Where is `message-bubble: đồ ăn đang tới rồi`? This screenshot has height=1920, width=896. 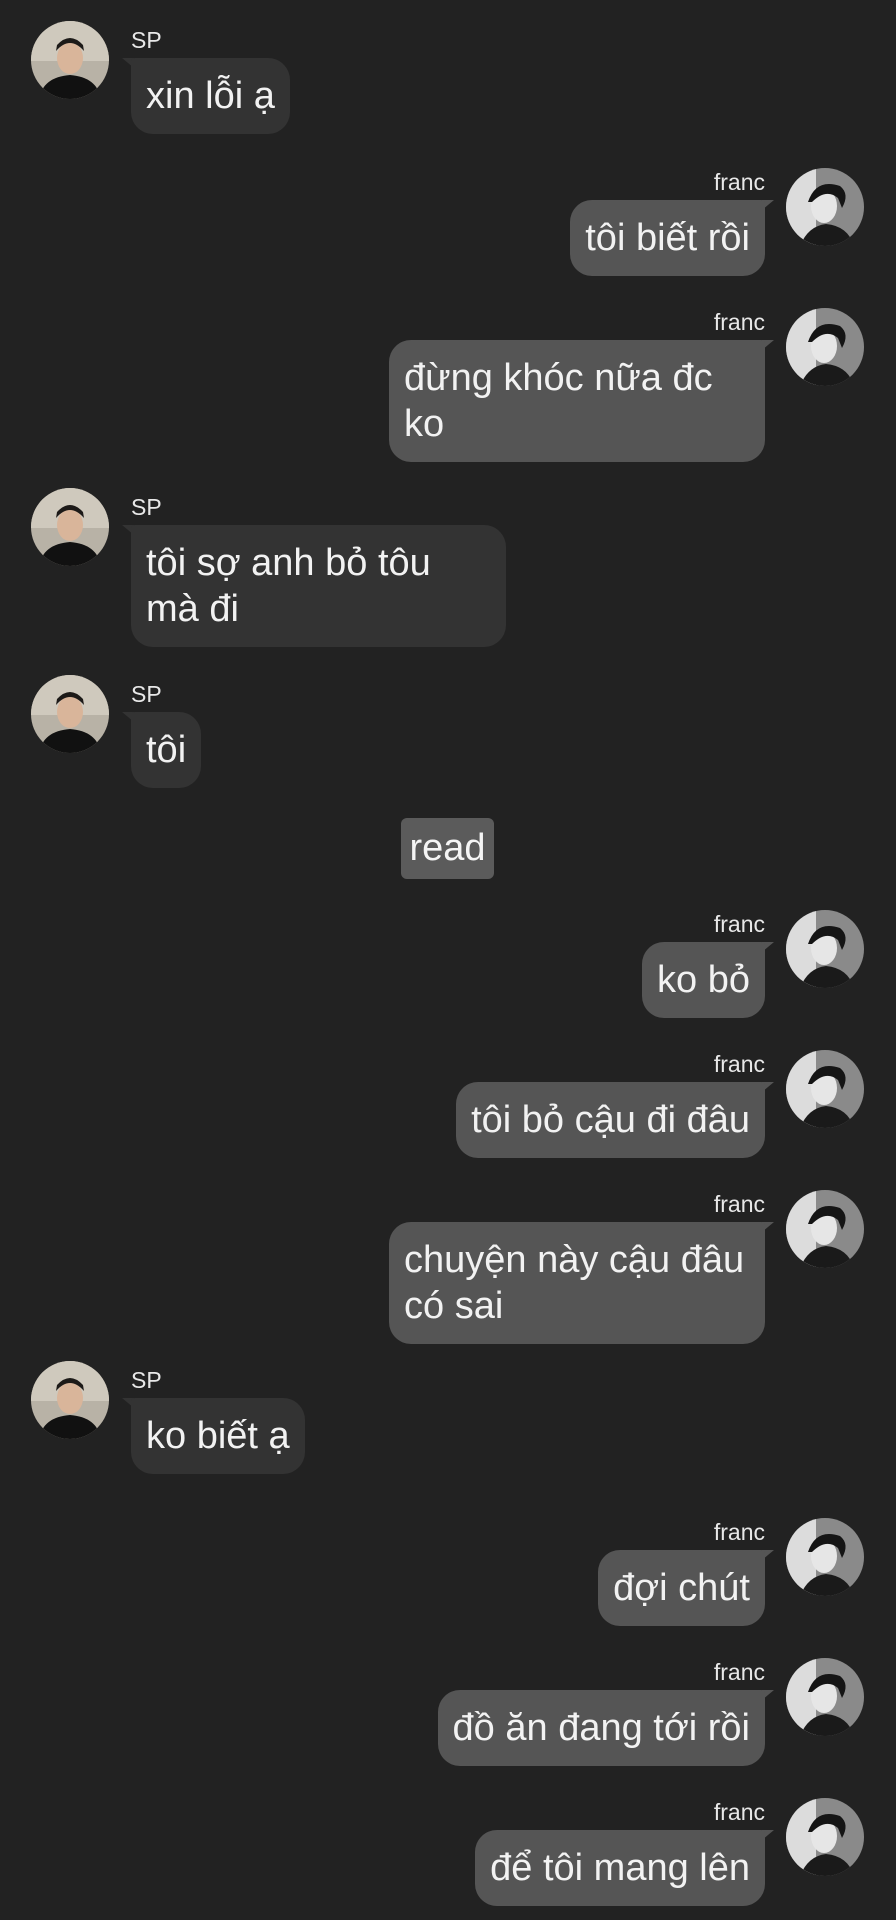 message-bubble: đồ ăn đang tới rồi is located at coordinates (601, 1728).